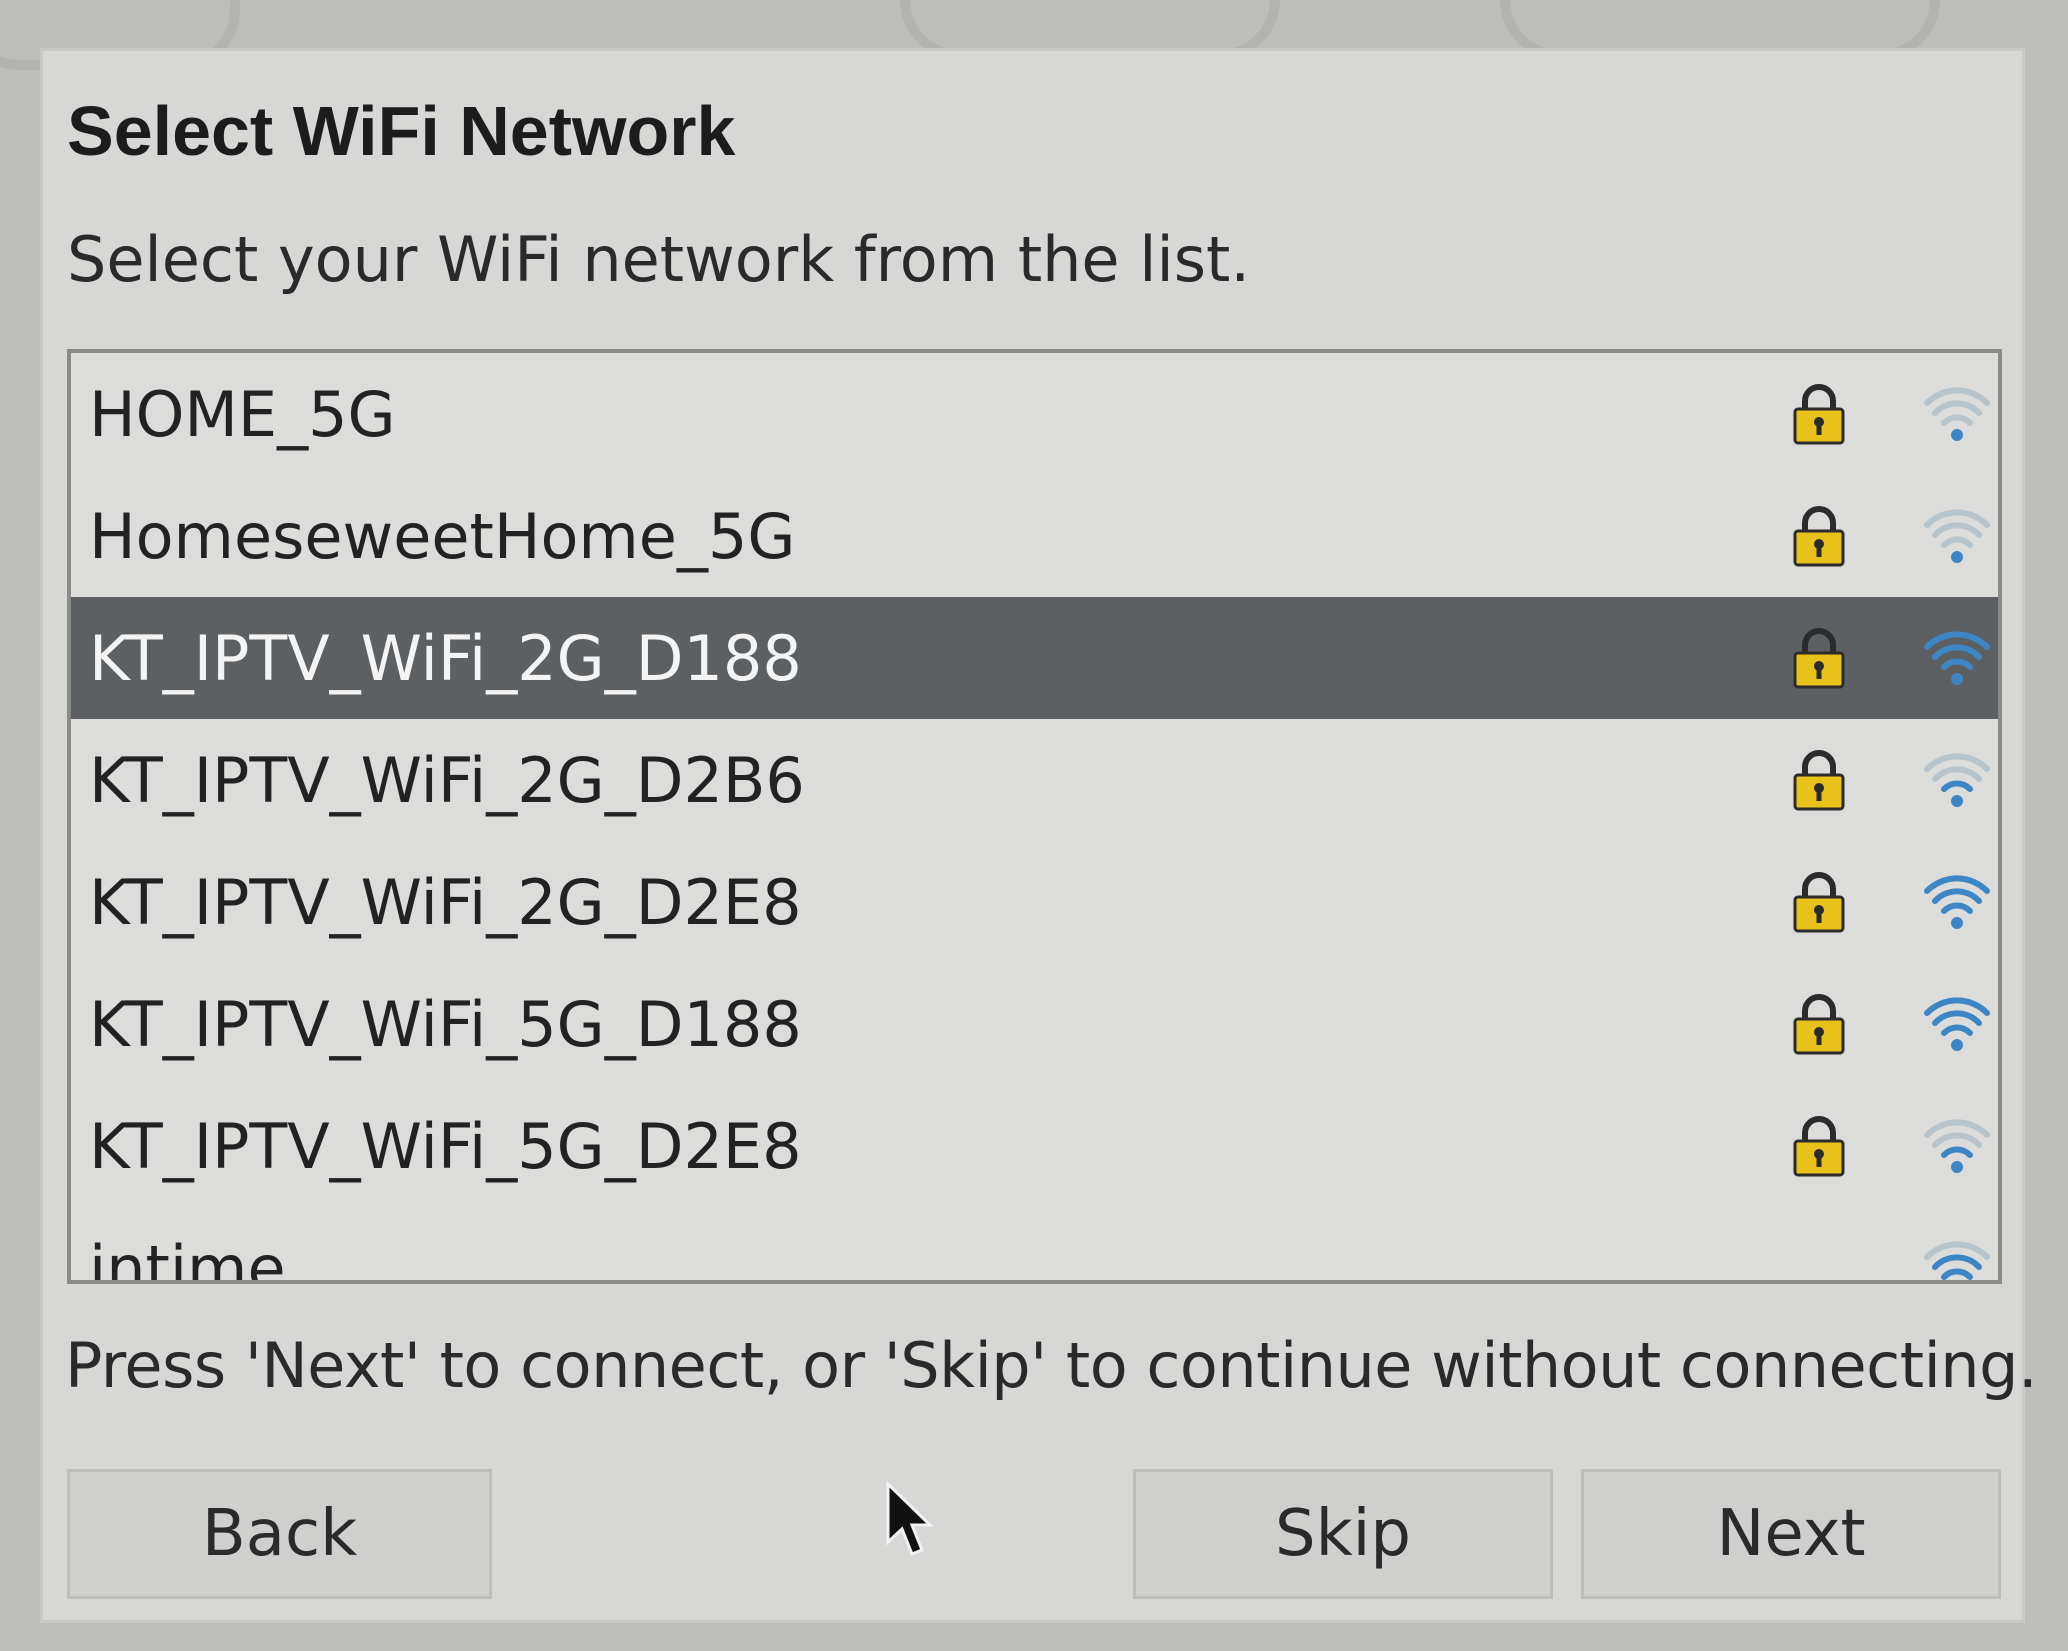  Describe the element at coordinates (445, 1146) in the screenshot. I see `network-ssid: KT_IPTV_WiFi_5G_D2E8` at that location.